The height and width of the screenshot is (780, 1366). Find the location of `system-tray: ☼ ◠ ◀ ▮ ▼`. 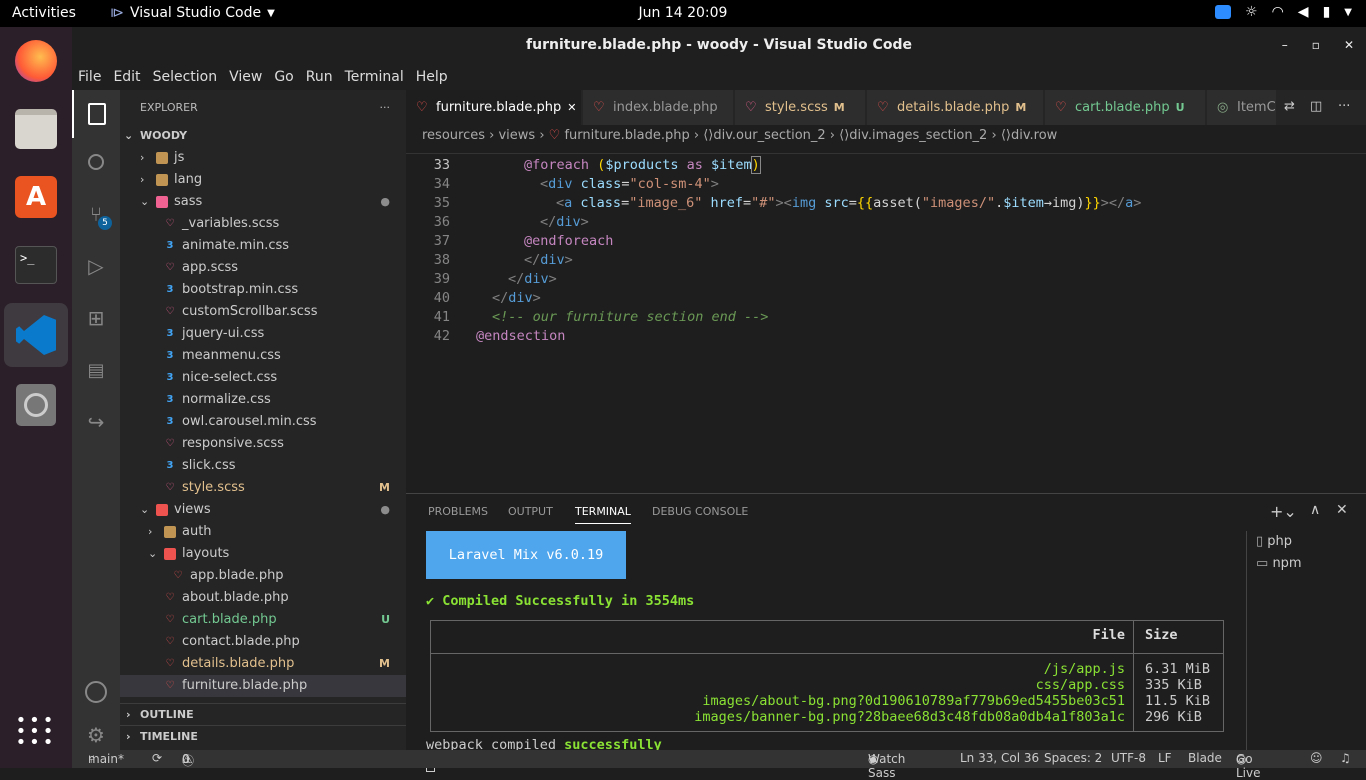

system-tray: ☼ ◠ ◀ ▮ ▼ is located at coordinates (1283, 12).